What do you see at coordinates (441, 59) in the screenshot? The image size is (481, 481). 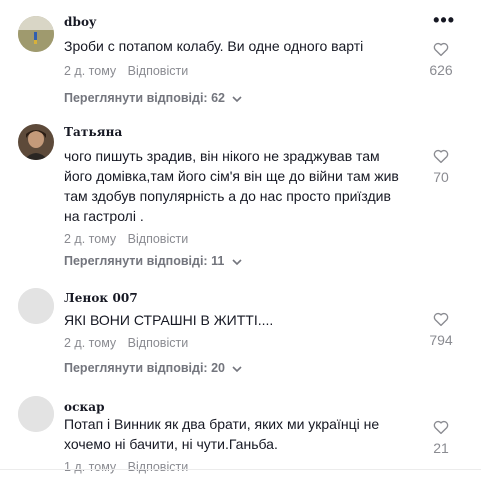 I see `like-button: 626` at bounding box center [441, 59].